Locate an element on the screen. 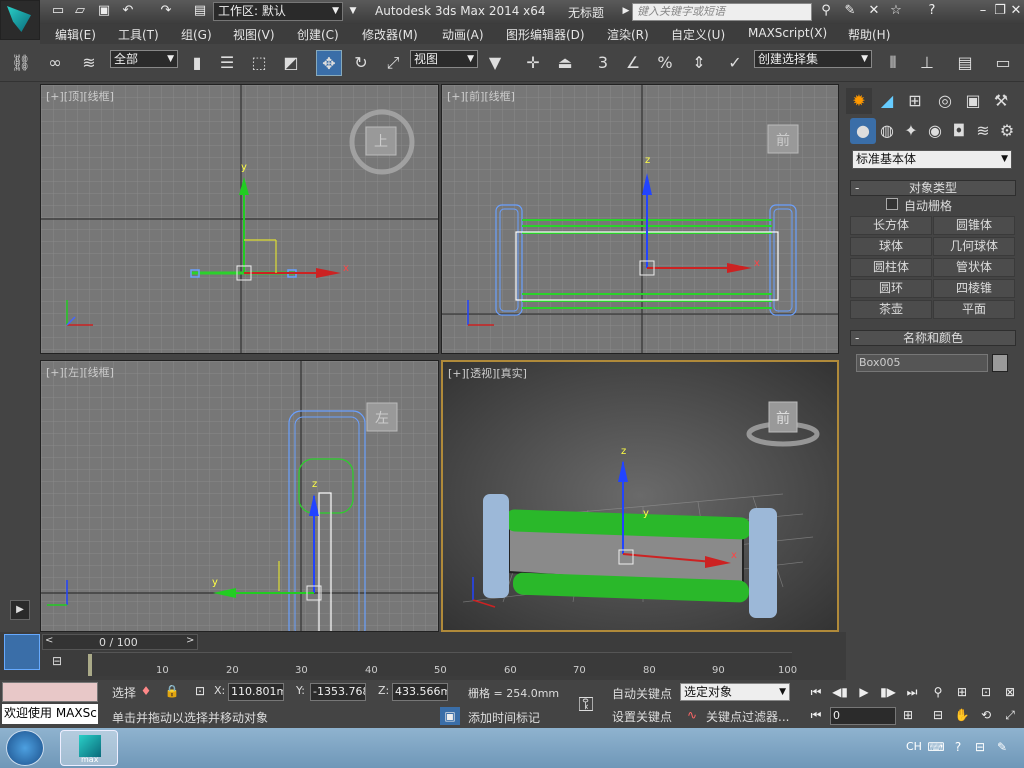 Image resolution: width=1024 pixels, height=768 pixels. object-color-swatch is located at coordinates (1000, 363).